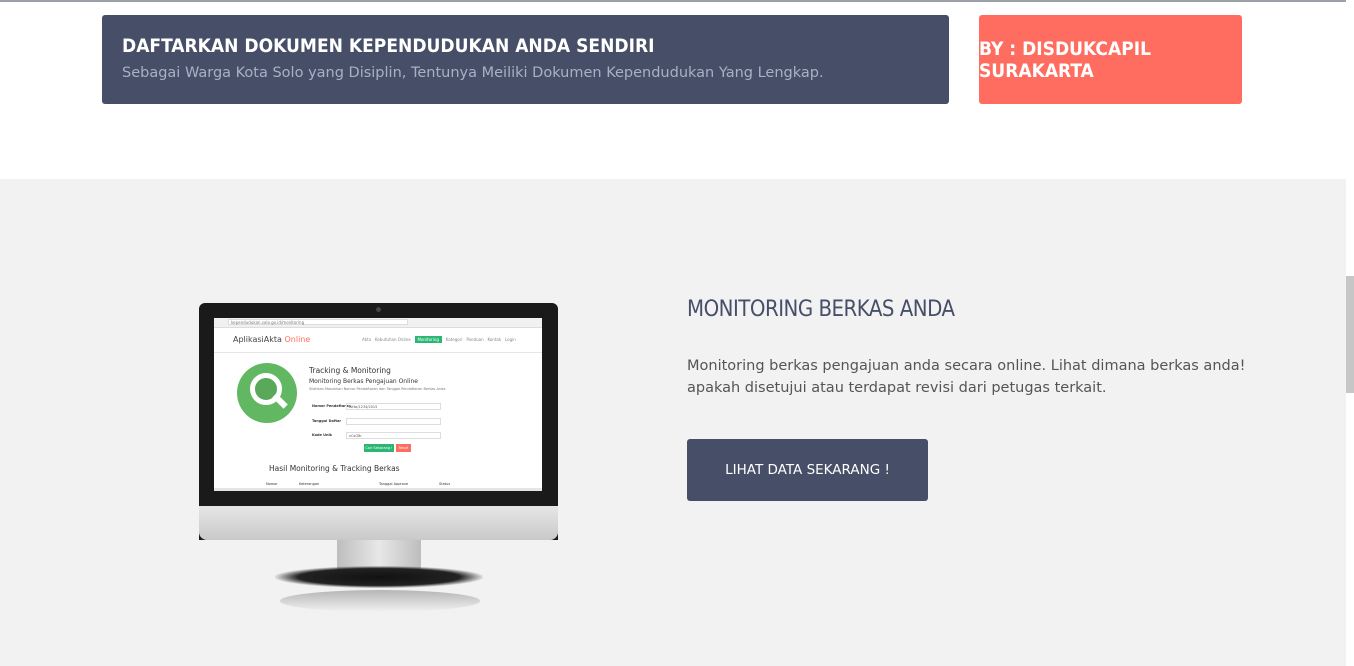  What do you see at coordinates (334, 468) in the screenshot?
I see `screen-results-title: Hasil Monitoring & Tracking Berkas` at bounding box center [334, 468].